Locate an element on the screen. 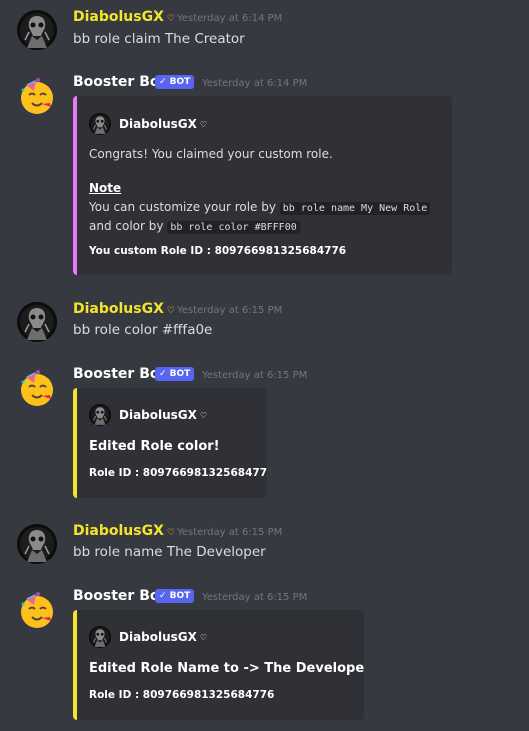 The width and height of the screenshot is (529, 731). message-text: bb role claim The Creator is located at coordinates (159, 39).